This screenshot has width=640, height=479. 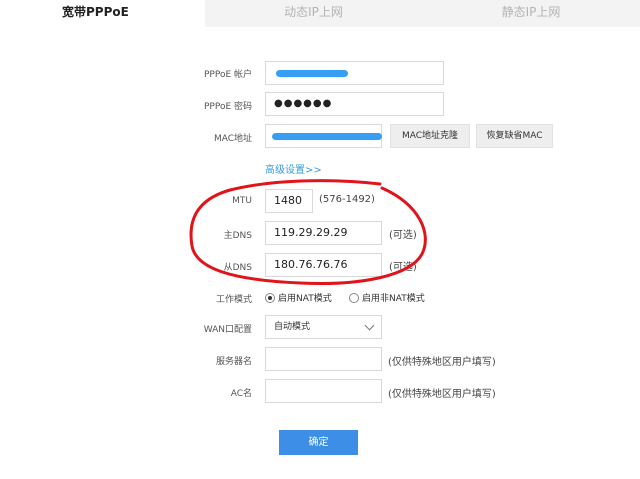 What do you see at coordinates (308, 232) in the screenshot?
I see `red-annotation-circle` at bounding box center [308, 232].